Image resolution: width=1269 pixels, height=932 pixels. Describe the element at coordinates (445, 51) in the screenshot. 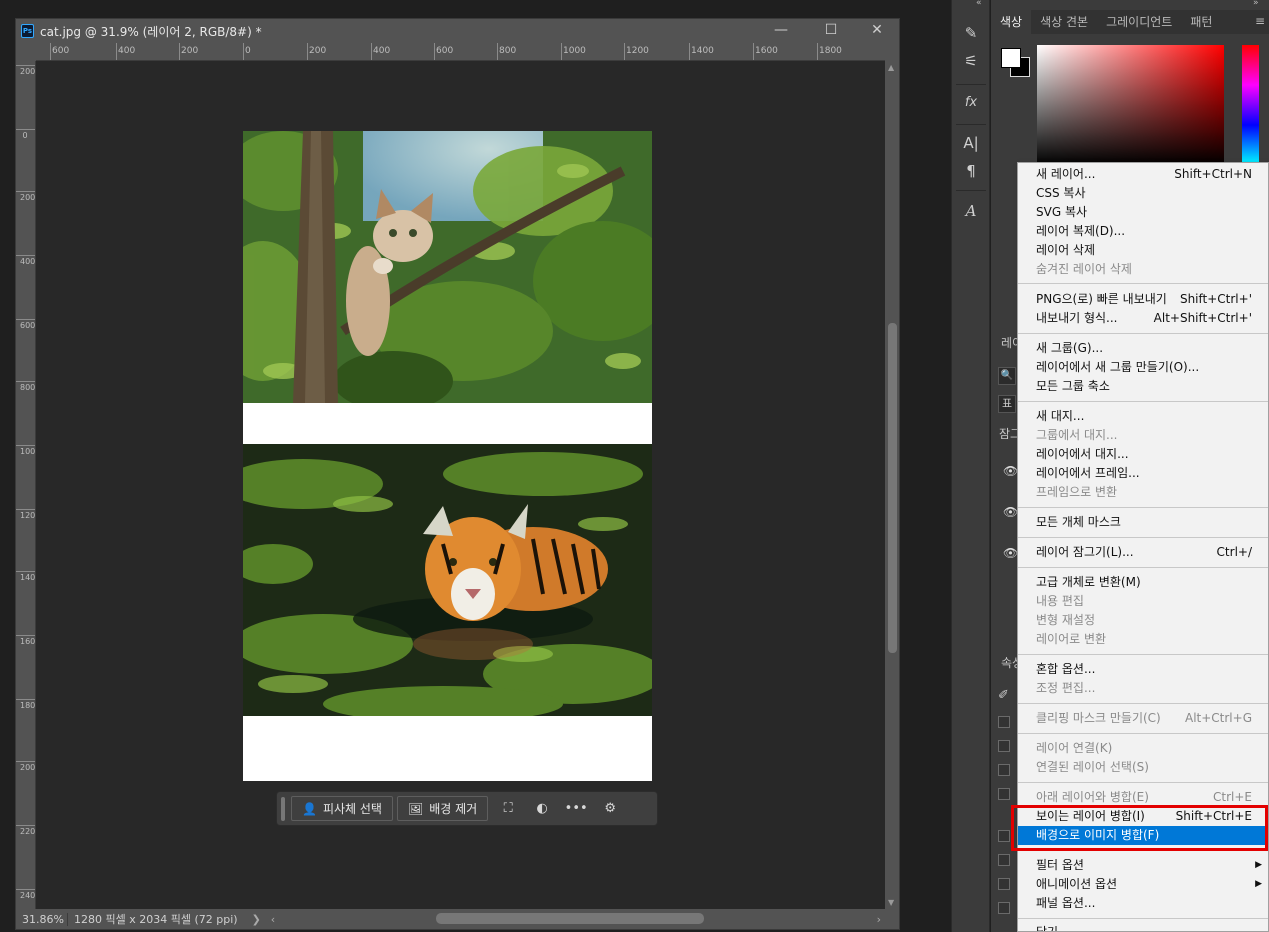

I see `ruler-label: 600` at that location.